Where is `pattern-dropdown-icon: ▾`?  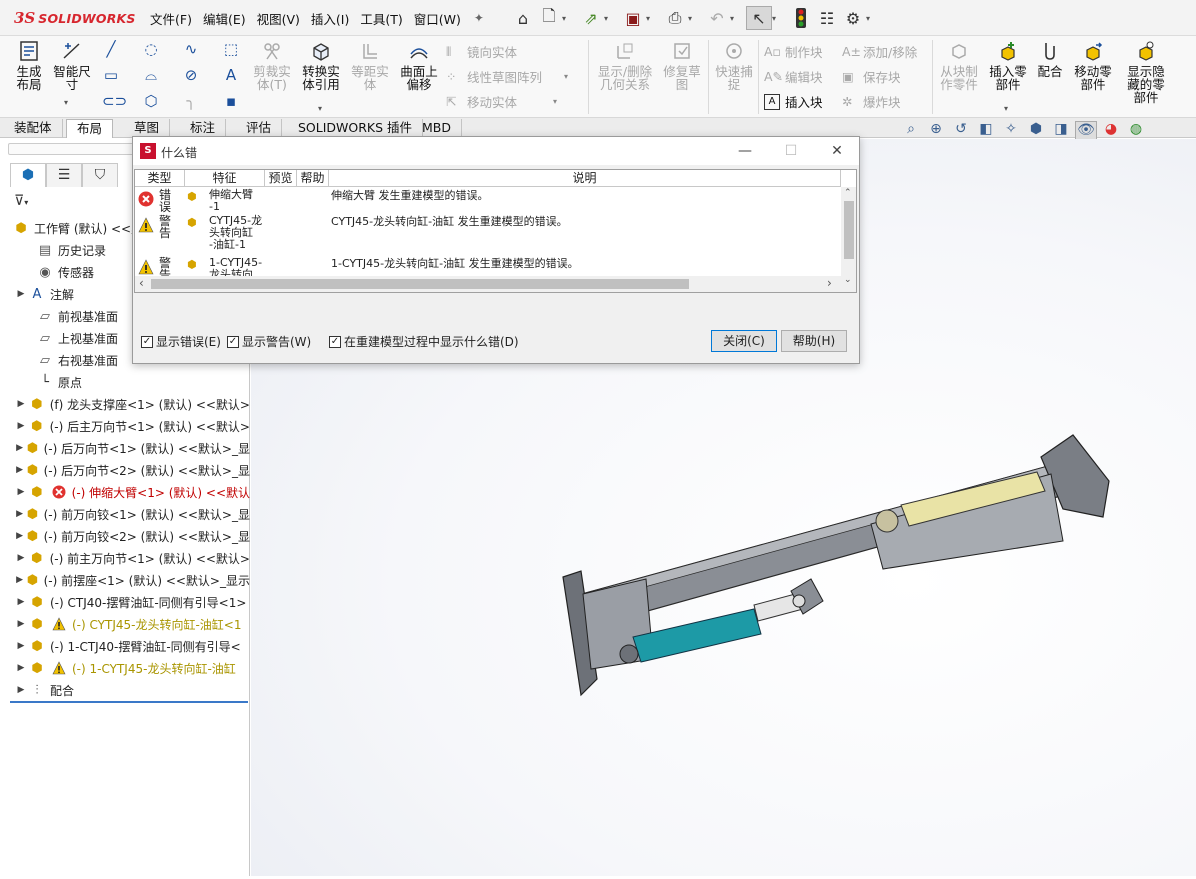 pattern-dropdown-icon: ▾ is located at coordinates (566, 76).